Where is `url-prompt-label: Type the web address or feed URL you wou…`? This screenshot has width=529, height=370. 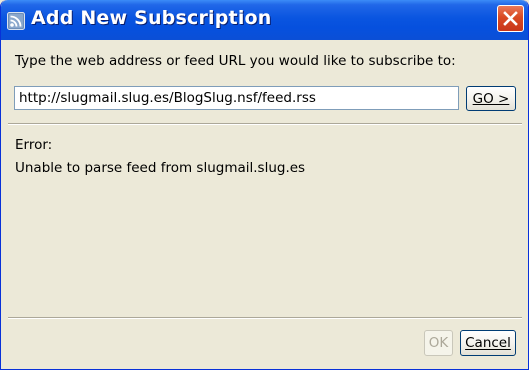
url-prompt-label: Type the web address or feed URL you wou… is located at coordinates (235, 61).